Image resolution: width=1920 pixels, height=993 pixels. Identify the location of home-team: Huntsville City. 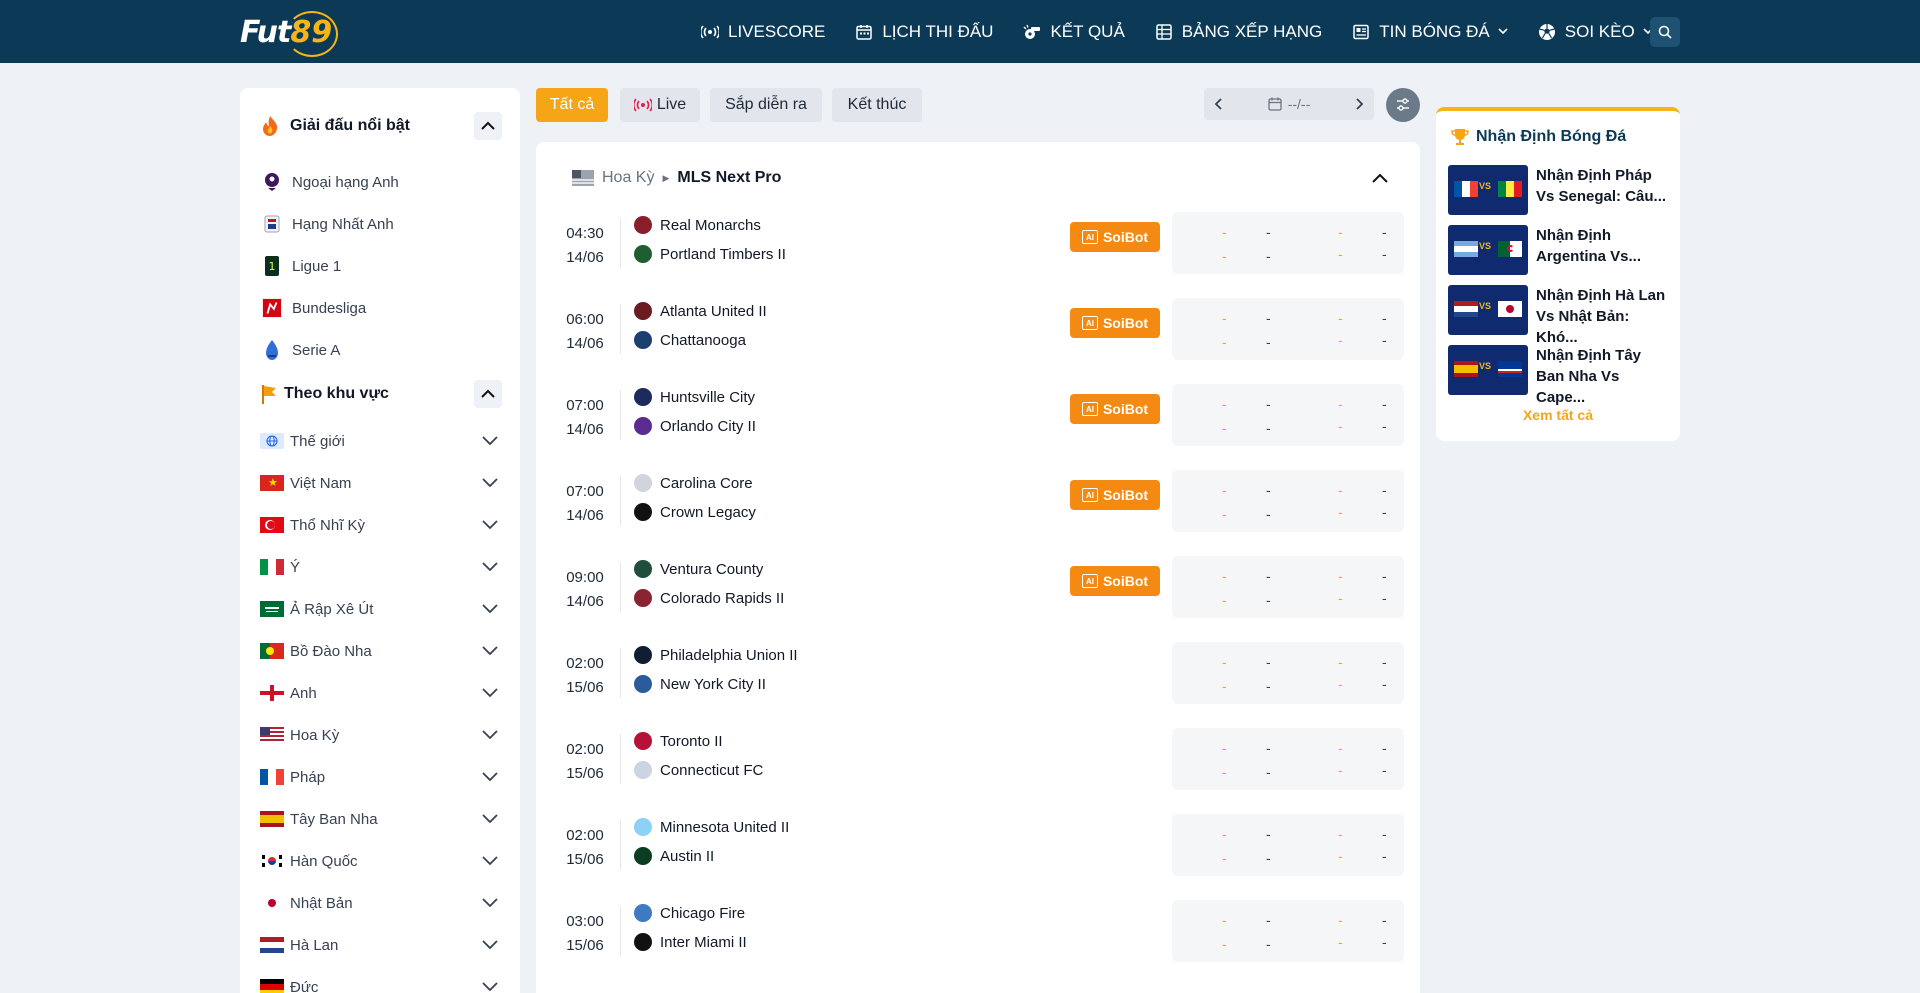
(694, 397).